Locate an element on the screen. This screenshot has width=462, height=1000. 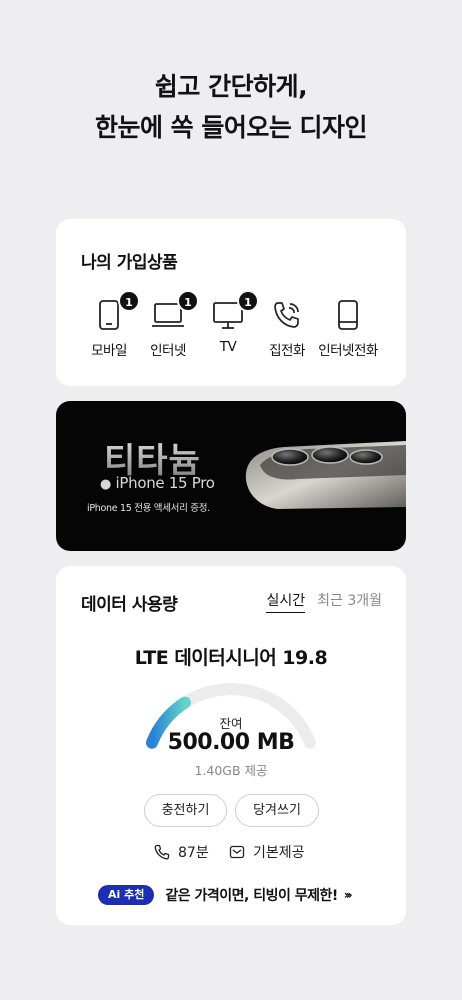
product-home-phone: 집전화 is located at coordinates (287, 324).